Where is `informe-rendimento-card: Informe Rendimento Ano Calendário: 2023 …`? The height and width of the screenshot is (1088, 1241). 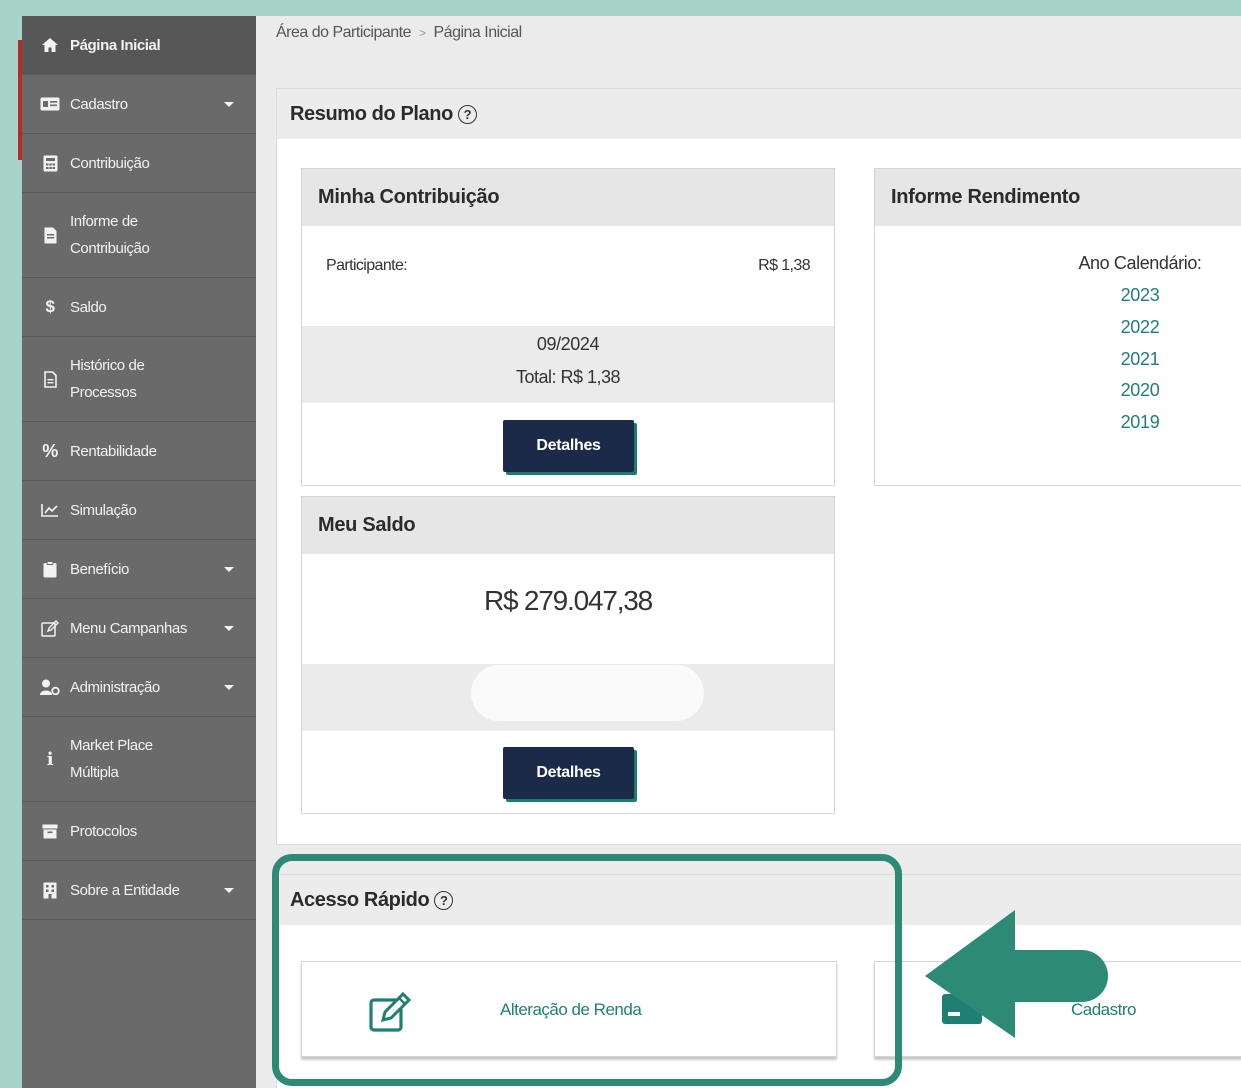
informe-rendimento-card: Informe Rendimento Ano Calendário: 2023 … is located at coordinates (1057, 327).